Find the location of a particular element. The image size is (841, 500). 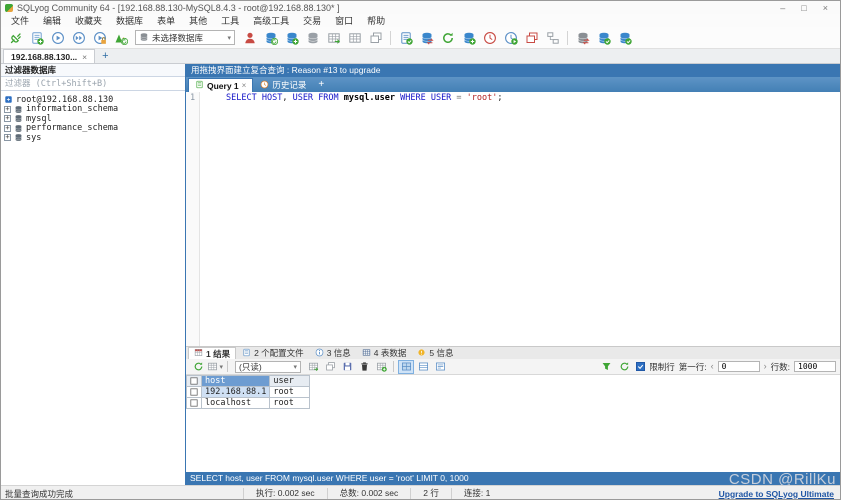

result-tab: 4 表数据 is located at coordinates (384, 353).